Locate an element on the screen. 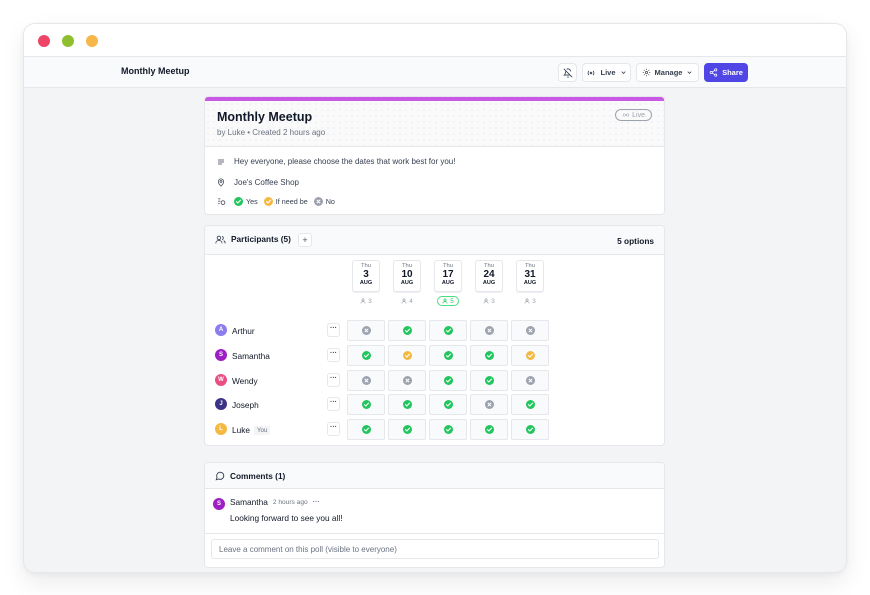  participant-row: J Joseph ··· is located at coordinates (434, 405).